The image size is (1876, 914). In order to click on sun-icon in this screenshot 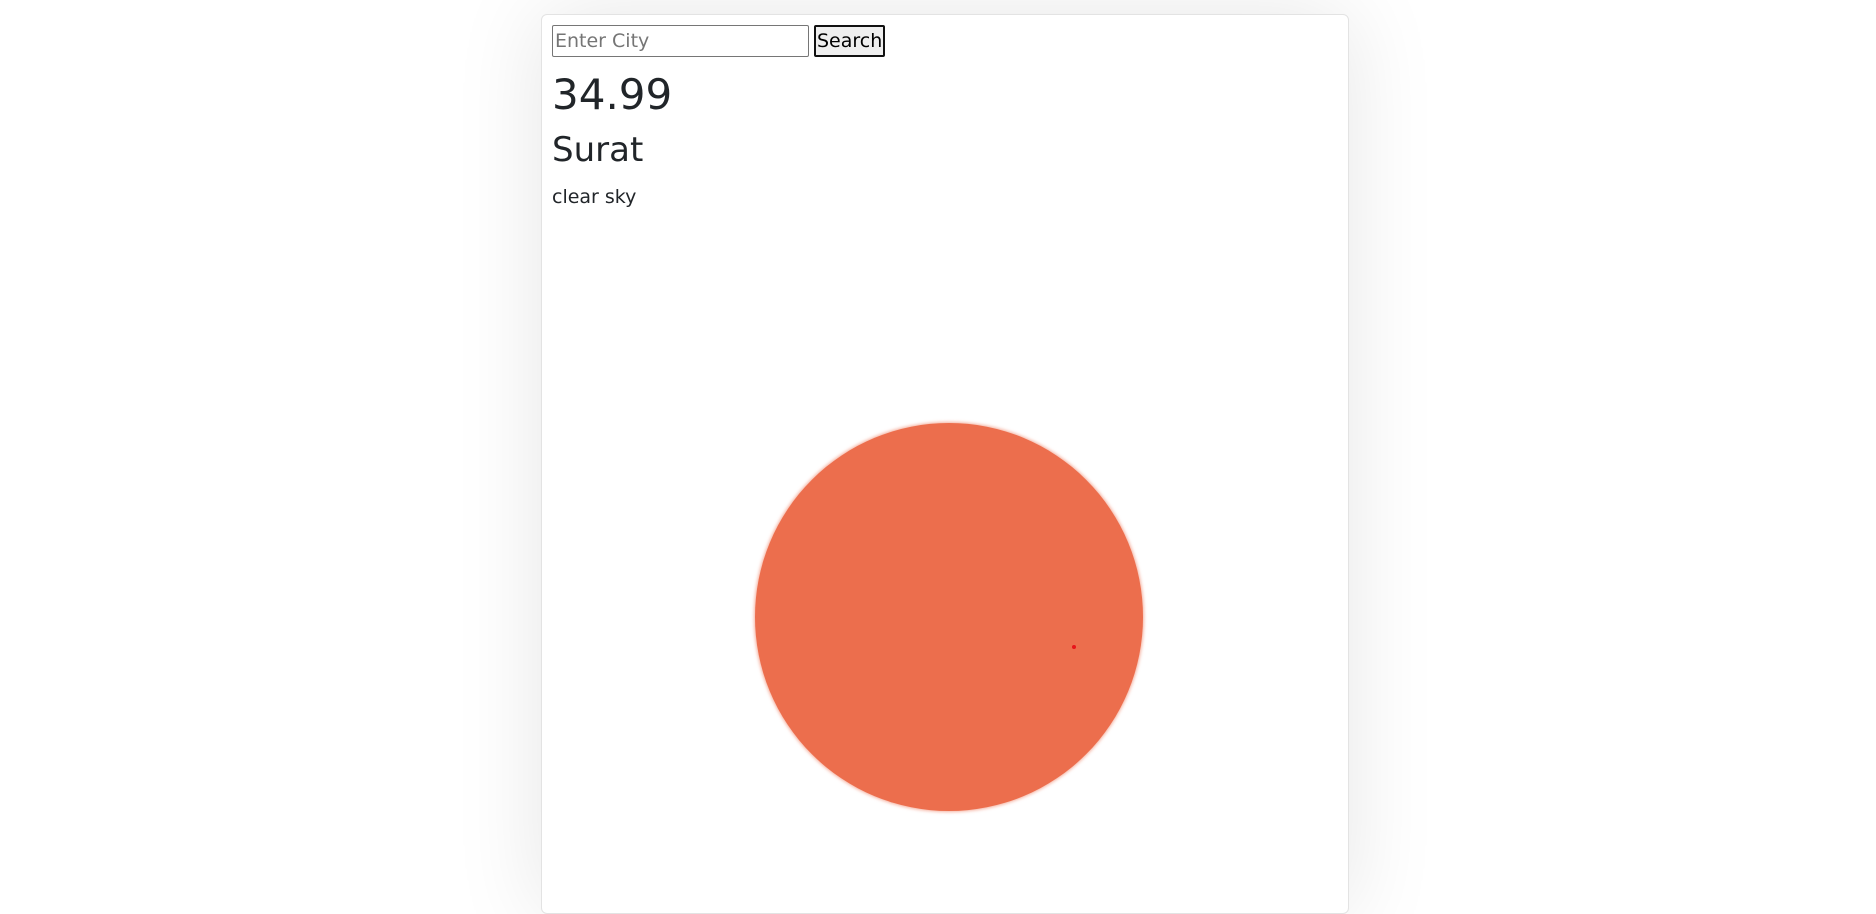, I will do `click(949, 617)`.